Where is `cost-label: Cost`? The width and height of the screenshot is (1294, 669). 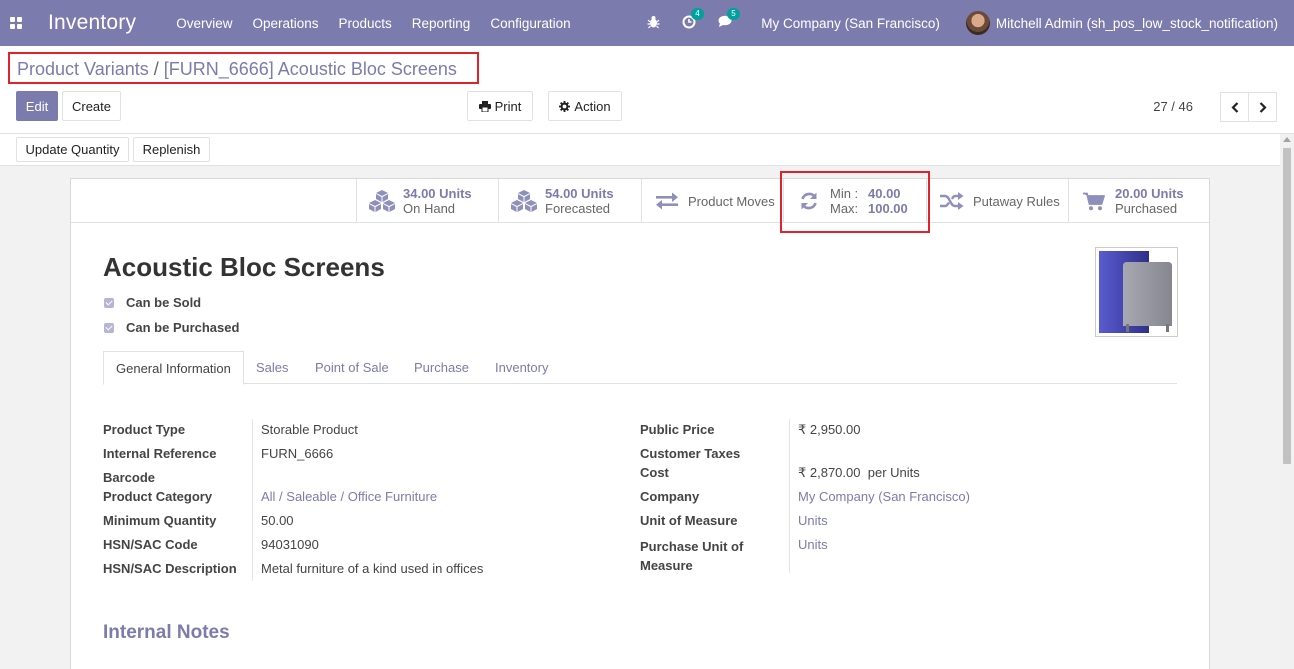 cost-label: Cost is located at coordinates (654, 472).